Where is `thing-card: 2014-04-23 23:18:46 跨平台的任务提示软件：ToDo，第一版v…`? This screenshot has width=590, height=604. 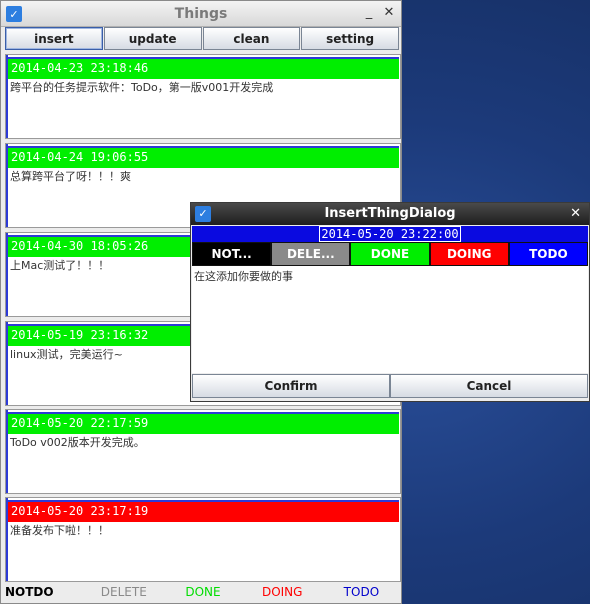 thing-card: 2014-04-23 23:18:46 跨平台的任务提示软件：ToDo，第一版v… is located at coordinates (203, 96).